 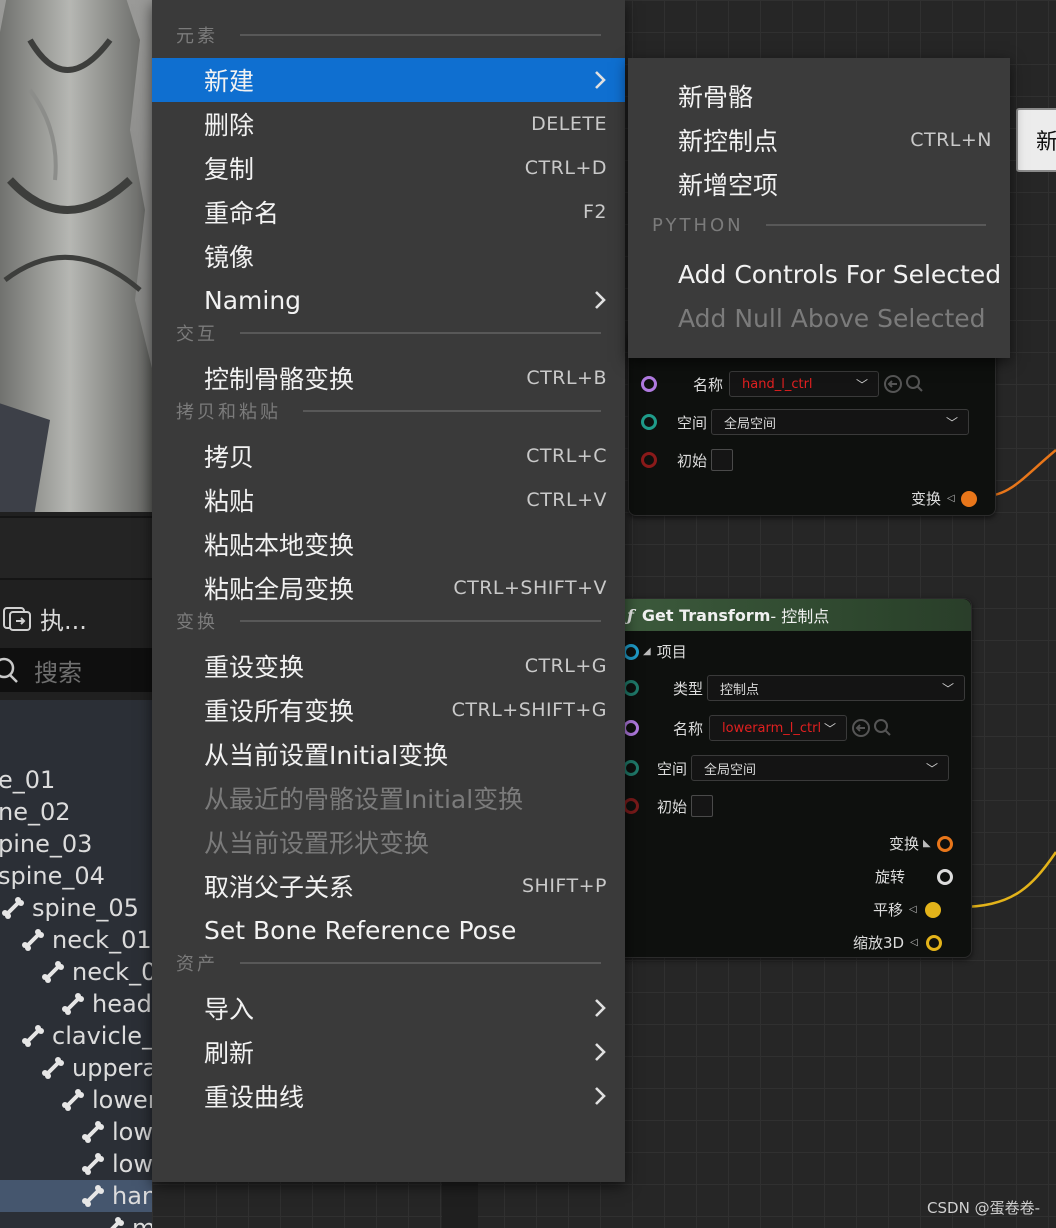 I want to click on tree-item: lowerarm_twist_01_l, so click(x=76, y=1132).